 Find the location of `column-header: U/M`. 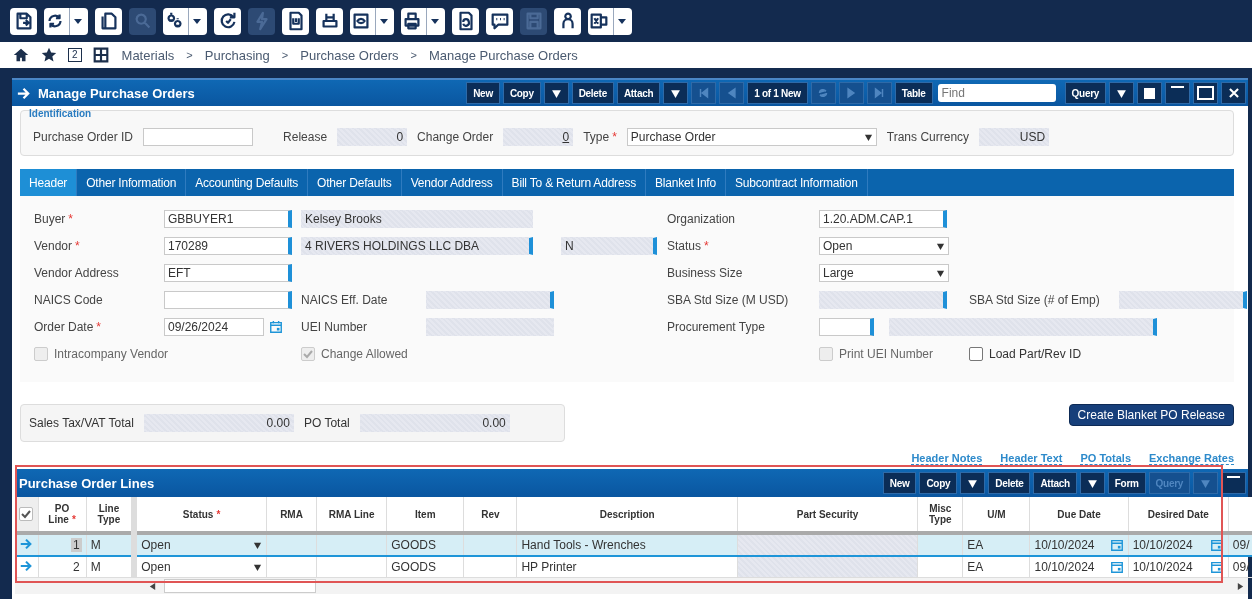

column-header: U/M is located at coordinates (996, 515).